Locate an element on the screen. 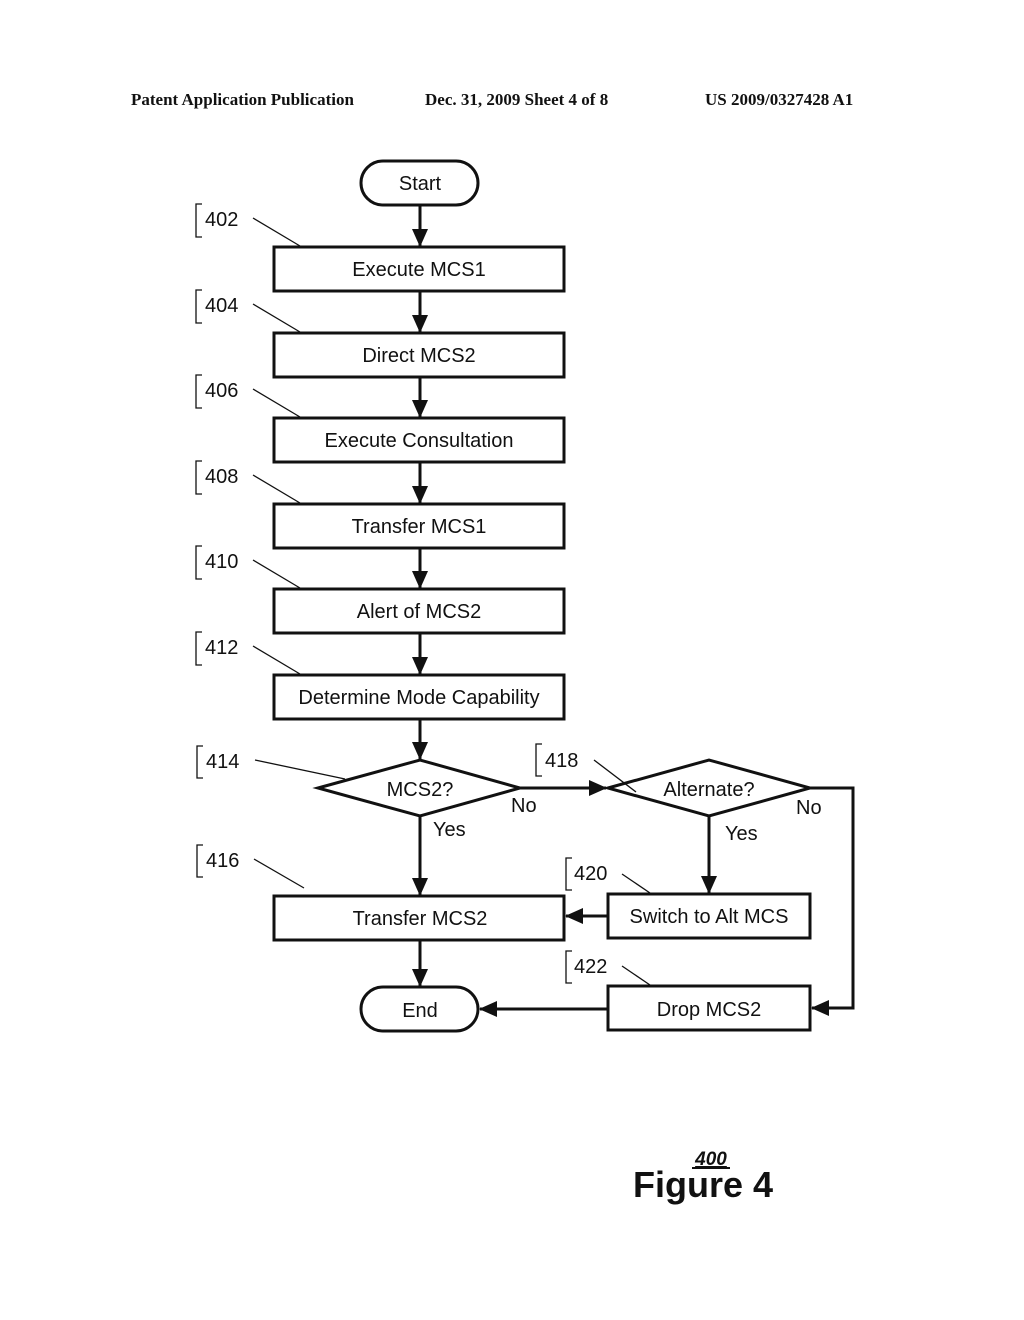 Image resolution: width=1024 pixels, height=1320 pixels. ref-412: 412 is located at coordinates (221, 648).